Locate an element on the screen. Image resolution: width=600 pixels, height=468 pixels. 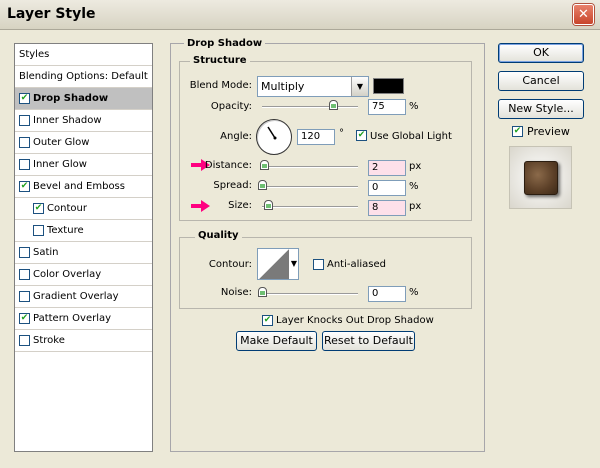
styles-header-label: Styles is located at coordinates (34, 54).